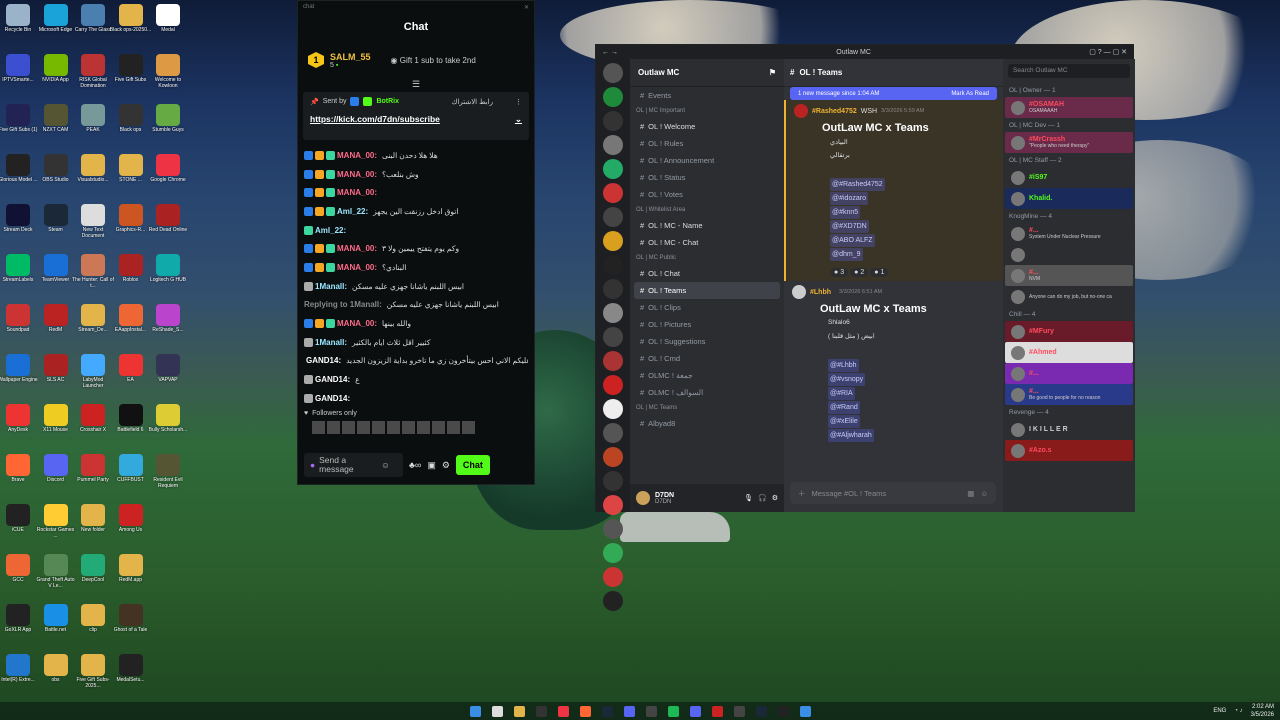 This screenshot has height=720, width=1280. I want to click on desktop-icon: Black ops, so click(131, 119).